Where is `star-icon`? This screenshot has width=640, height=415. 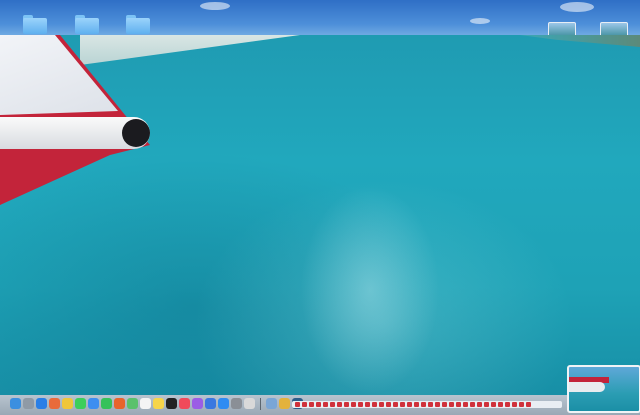 star-icon is located at coordinates (284, 403).